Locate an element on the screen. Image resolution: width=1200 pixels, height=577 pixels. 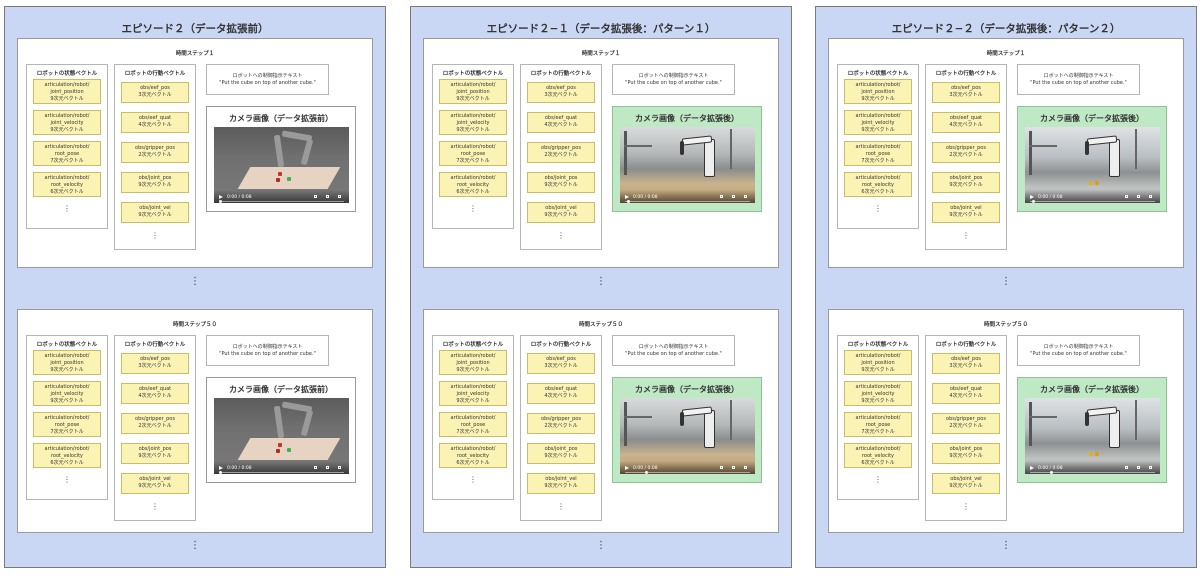
robot-gripper is located at coordinates (682, 148).